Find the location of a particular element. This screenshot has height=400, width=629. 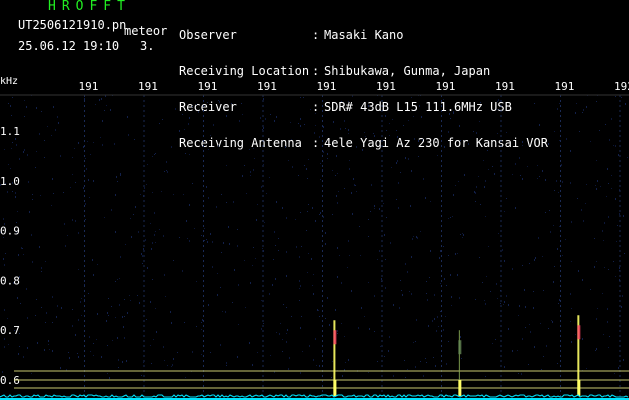

info-value: Masaki Kano is located at coordinates (364, 35).